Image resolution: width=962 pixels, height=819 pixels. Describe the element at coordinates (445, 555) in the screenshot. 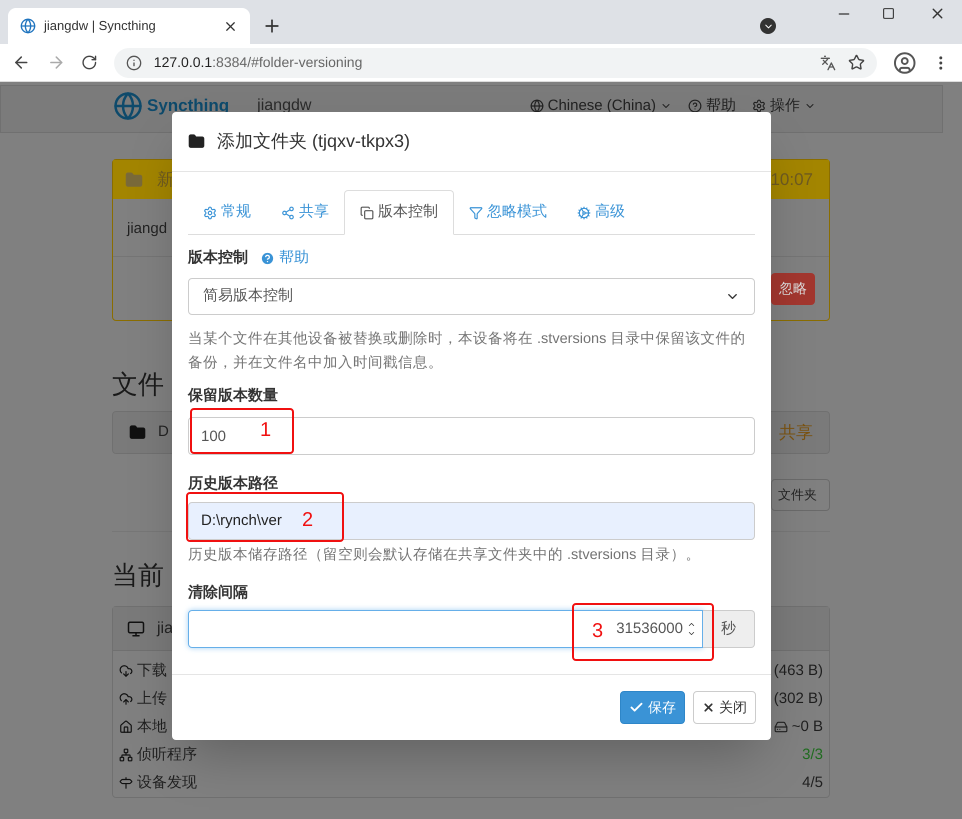

I see `help-text: 历史版本储存路径（留空则会默认存储在共享文件夹中的 .stversions 目录）。` at that location.